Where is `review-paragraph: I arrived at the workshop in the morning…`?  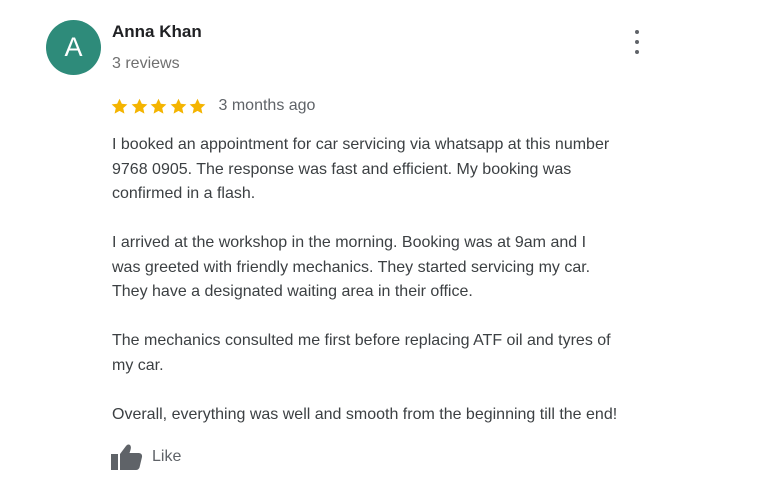 review-paragraph: I arrived at the workshop in the morning… is located at coordinates (351, 267).